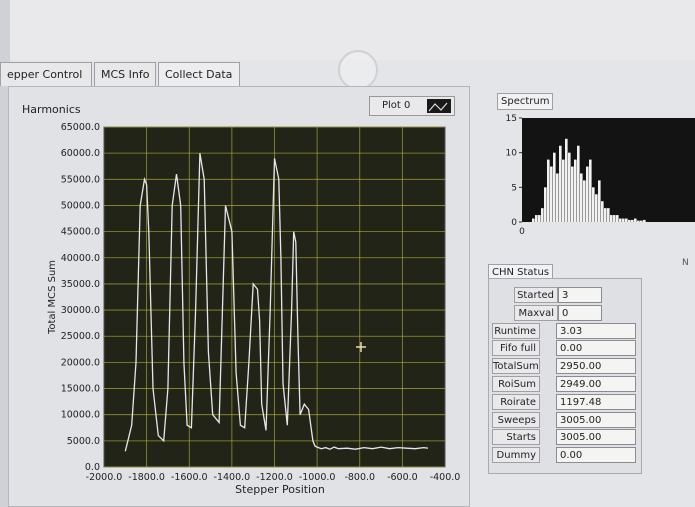 Image resolution: width=695 pixels, height=507 pixels. I want to click on harmonics-x-axis-label: Stepper Position, so click(280, 489).